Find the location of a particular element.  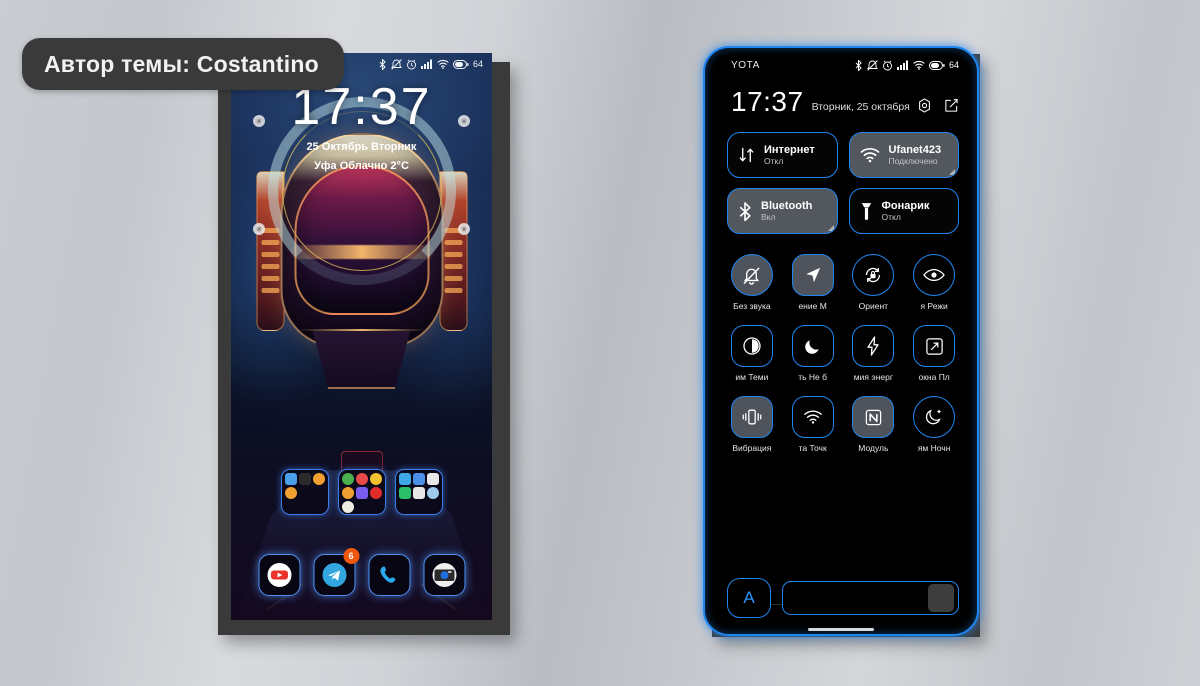

quick-tile-readmode-label: я Режи is located at coordinates (934, 306).